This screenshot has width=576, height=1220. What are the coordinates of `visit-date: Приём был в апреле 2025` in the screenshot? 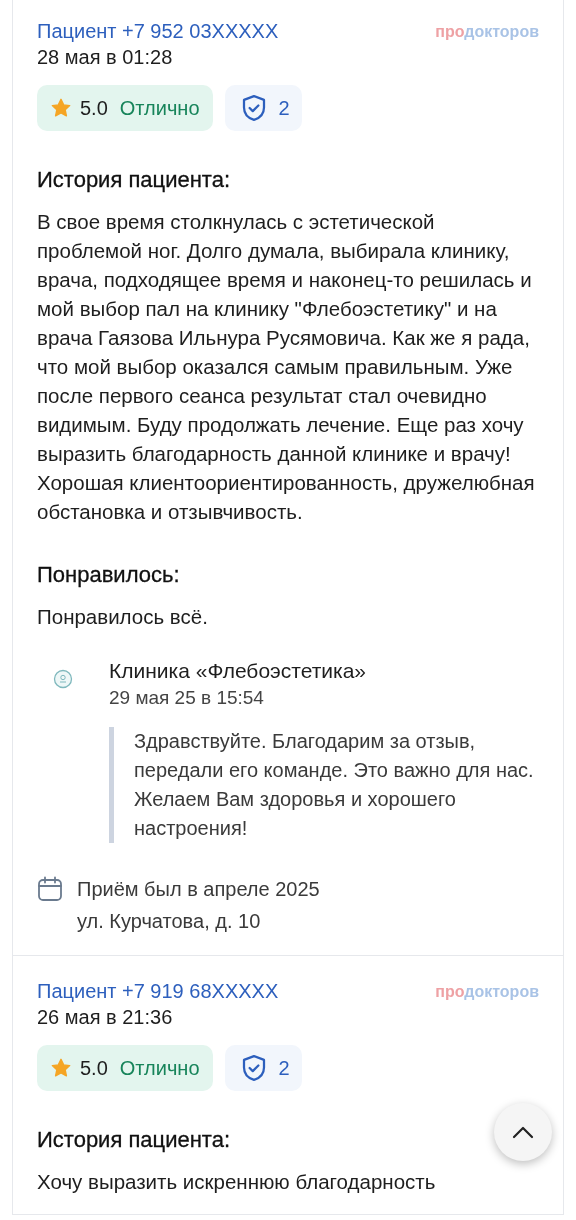 It's located at (198, 889).